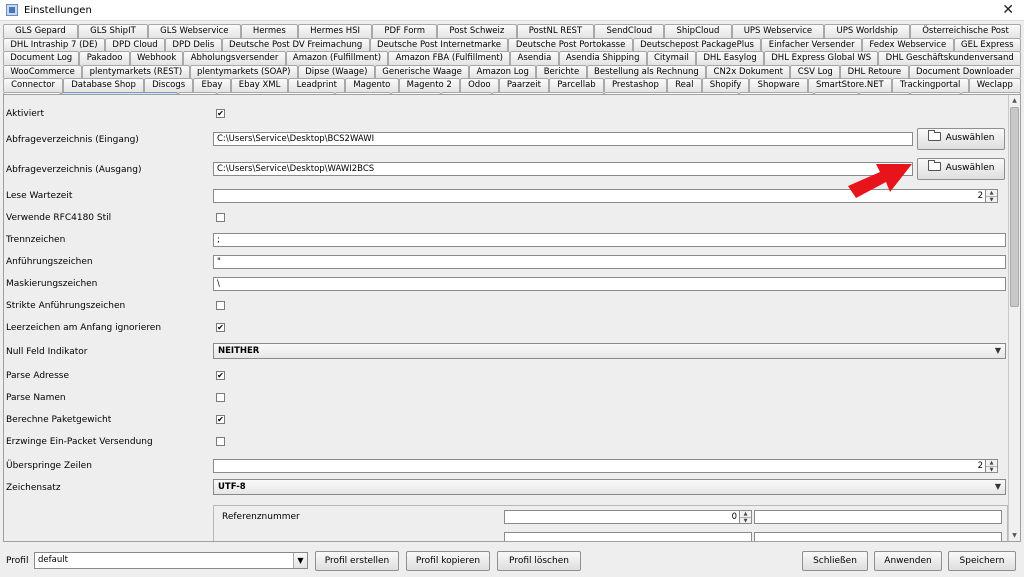 Image resolution: width=1024 pixels, height=577 pixels. What do you see at coordinates (135, 44) in the screenshot?
I see `tab-dpd-cloud: DPD Cloud` at bounding box center [135, 44].